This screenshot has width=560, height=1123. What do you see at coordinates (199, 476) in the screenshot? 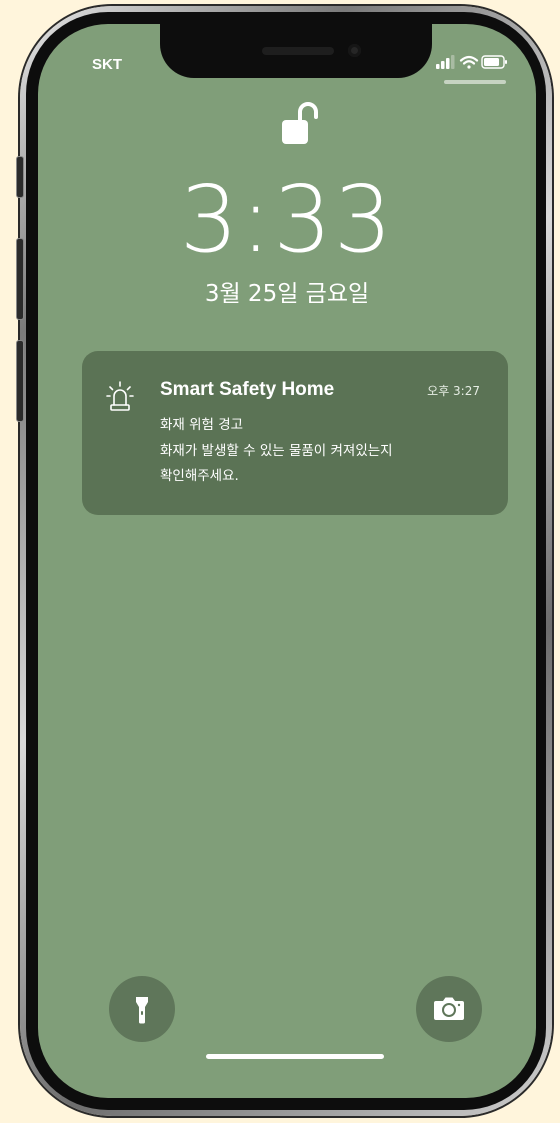
I see `notification-body-line: 확인해주세요.` at bounding box center [199, 476].